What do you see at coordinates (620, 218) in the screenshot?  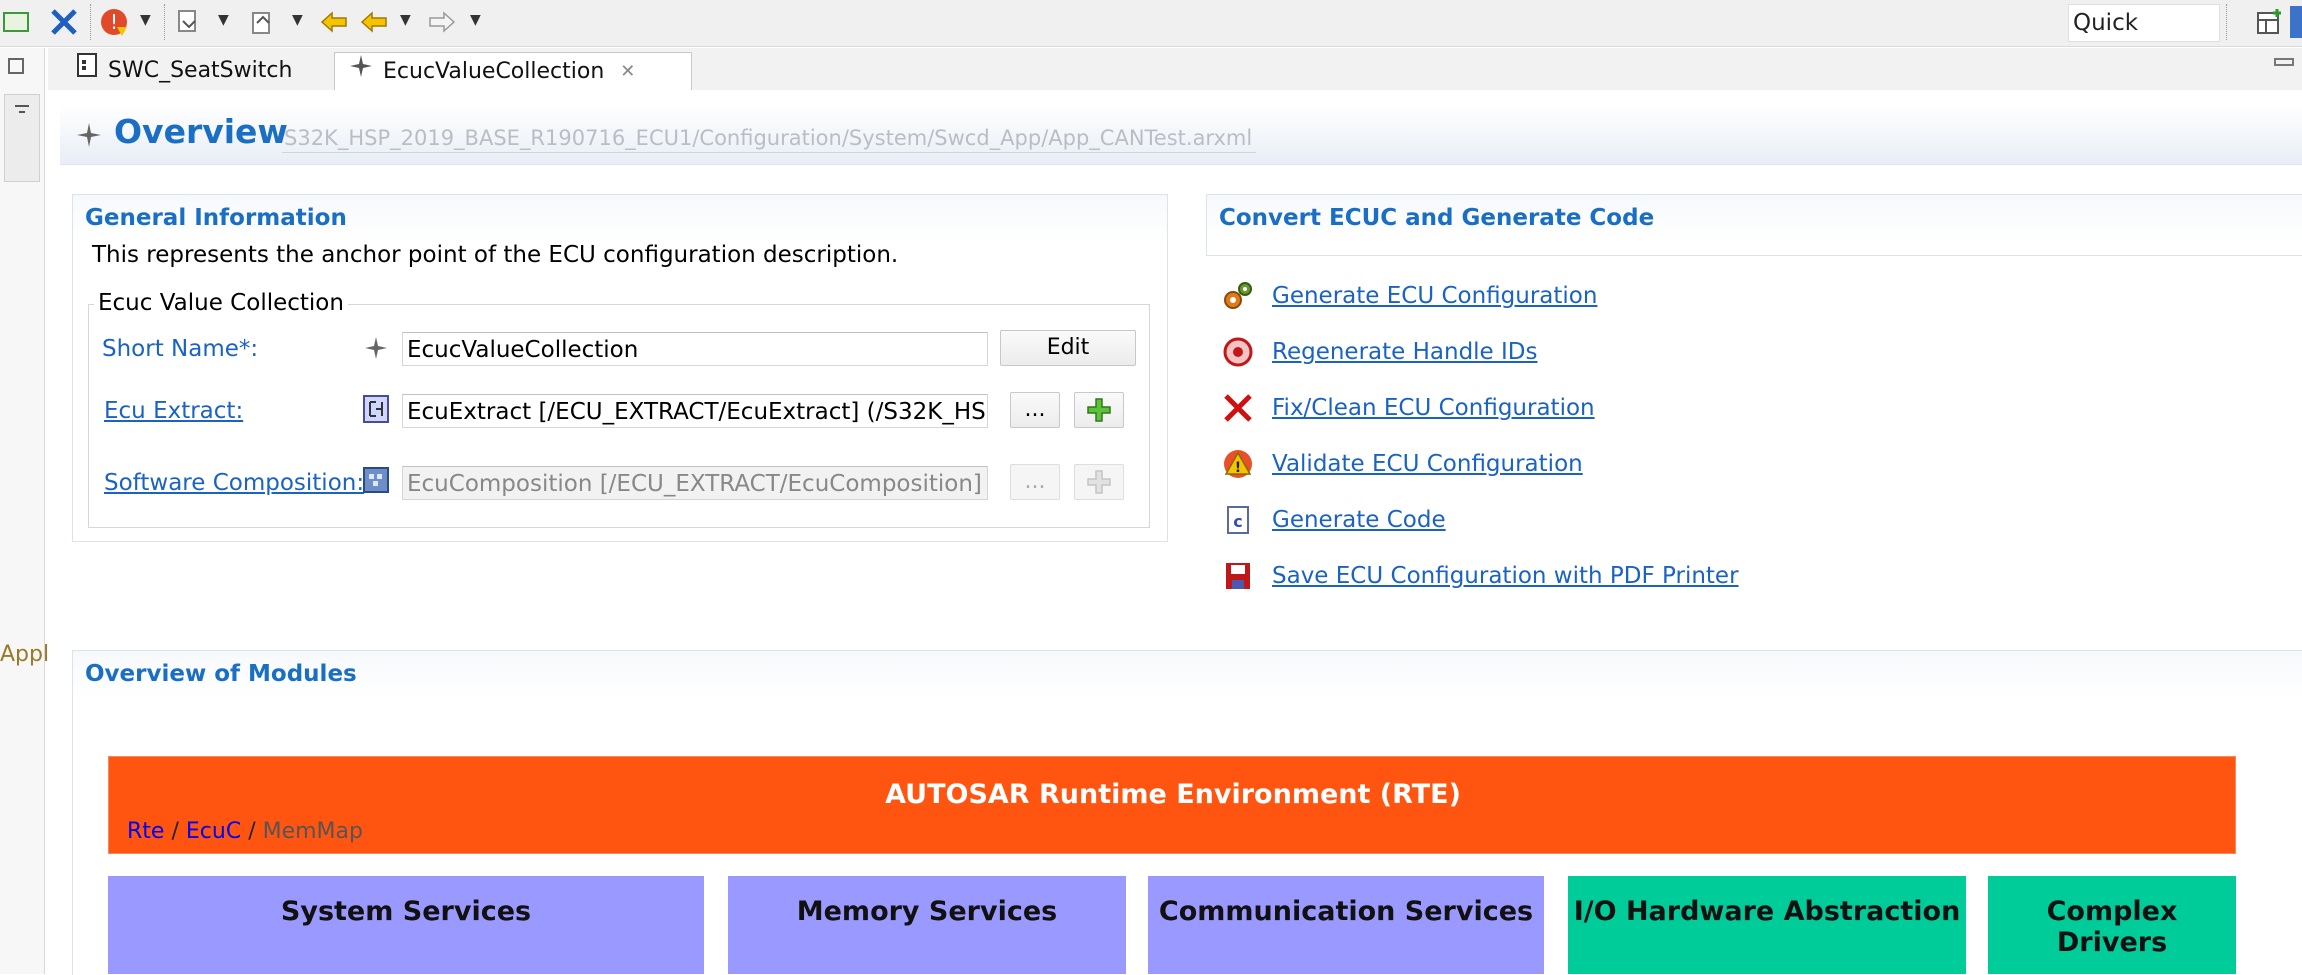 I see `section-heading: General Information` at bounding box center [620, 218].